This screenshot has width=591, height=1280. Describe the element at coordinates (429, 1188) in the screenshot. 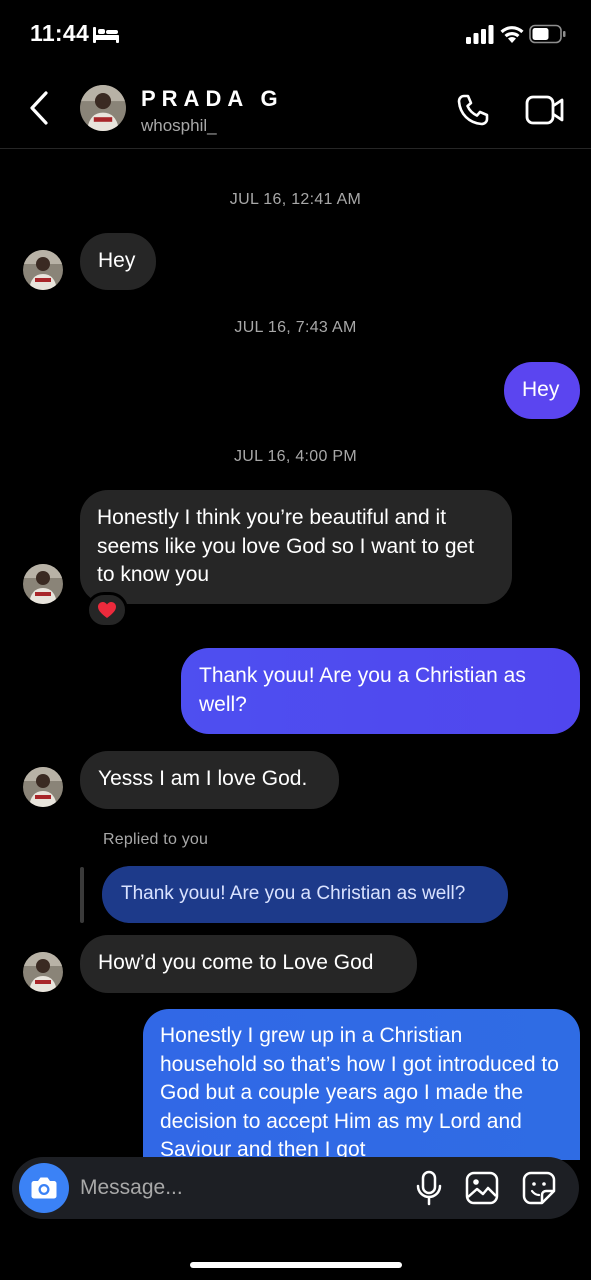

I see `microphone-icon` at that location.